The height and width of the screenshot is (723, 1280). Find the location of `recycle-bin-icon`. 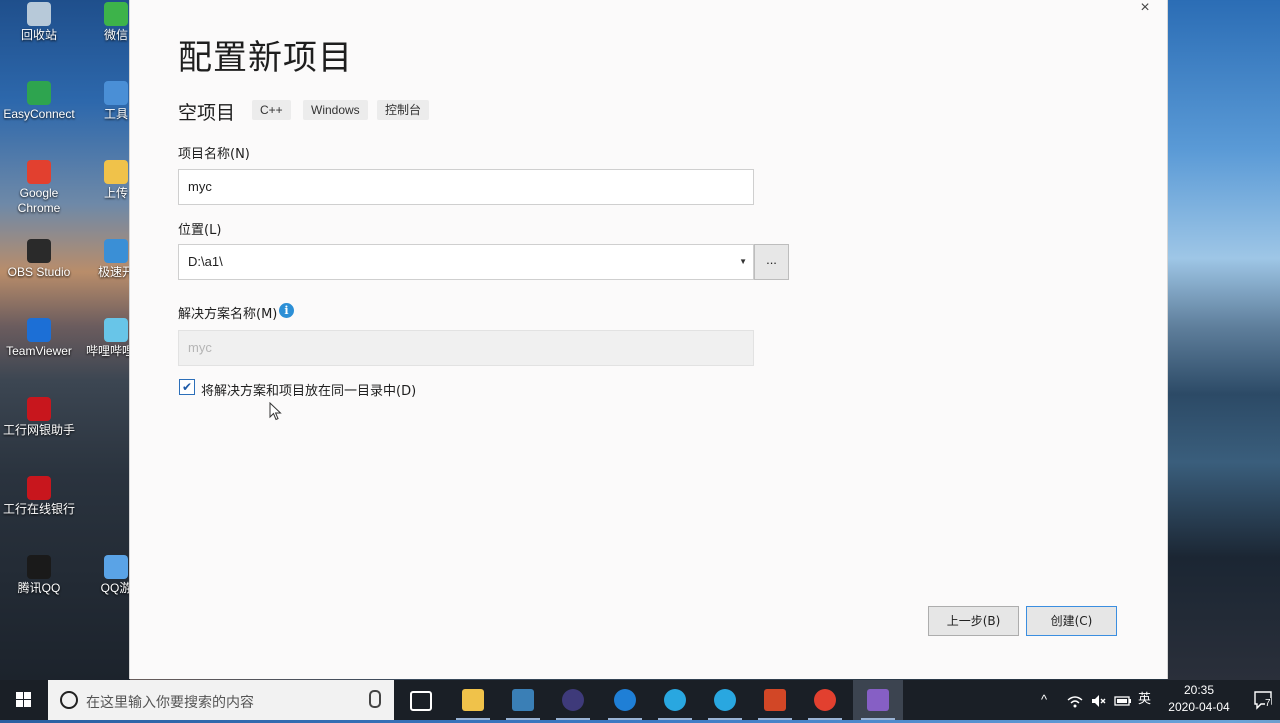

recycle-bin-icon is located at coordinates (39, 14).